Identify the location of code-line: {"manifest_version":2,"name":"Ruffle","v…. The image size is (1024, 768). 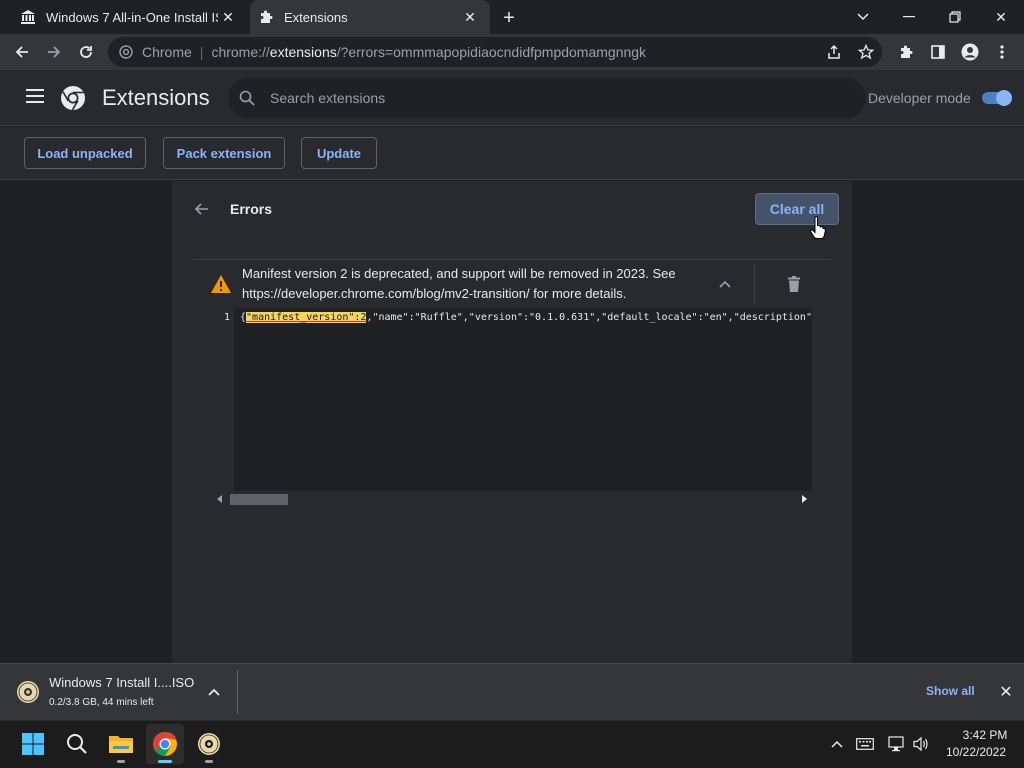
(526, 318).